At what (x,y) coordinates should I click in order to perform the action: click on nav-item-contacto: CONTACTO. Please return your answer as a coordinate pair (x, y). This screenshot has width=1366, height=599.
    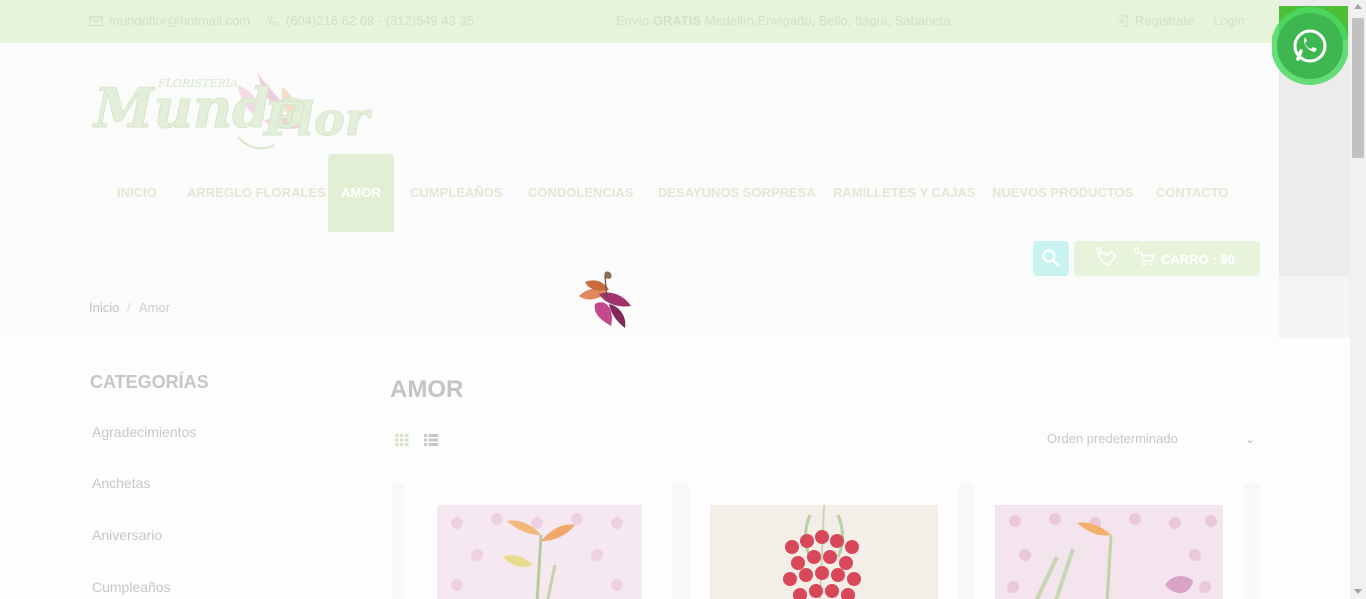
    Looking at the image, I should click on (1192, 193).